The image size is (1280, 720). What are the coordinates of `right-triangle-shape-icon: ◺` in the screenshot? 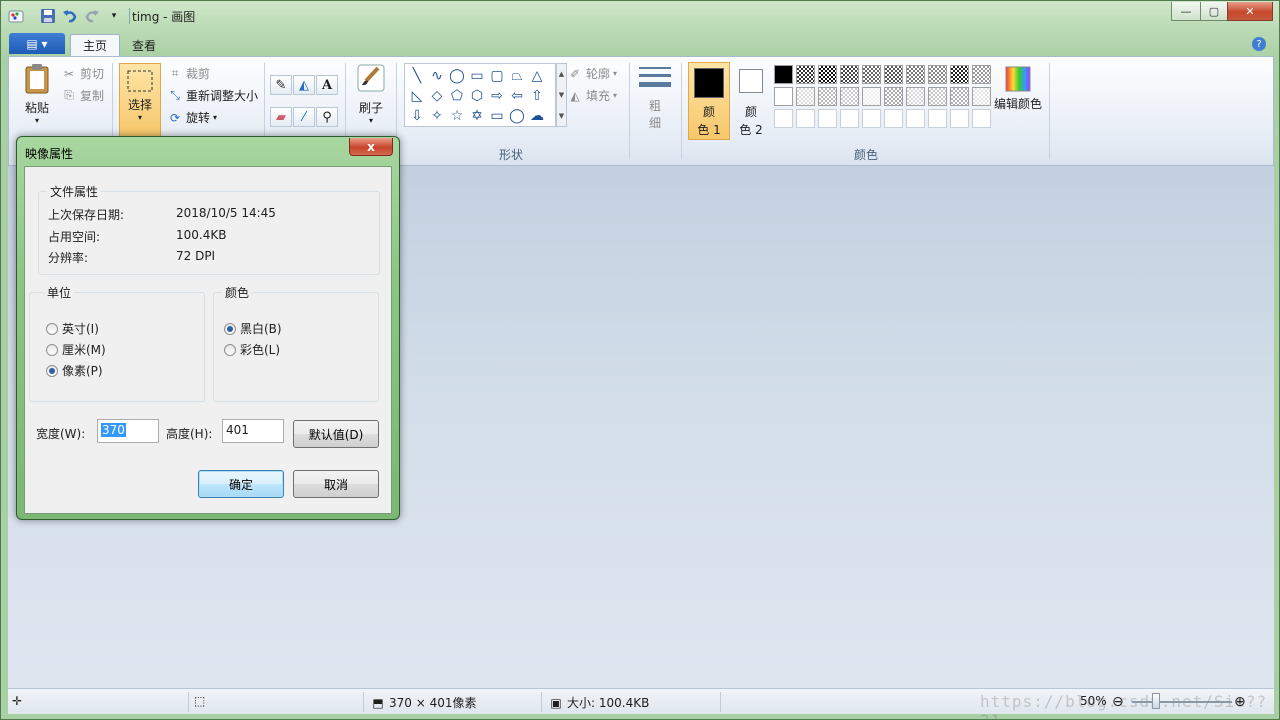 It's located at (417, 96).